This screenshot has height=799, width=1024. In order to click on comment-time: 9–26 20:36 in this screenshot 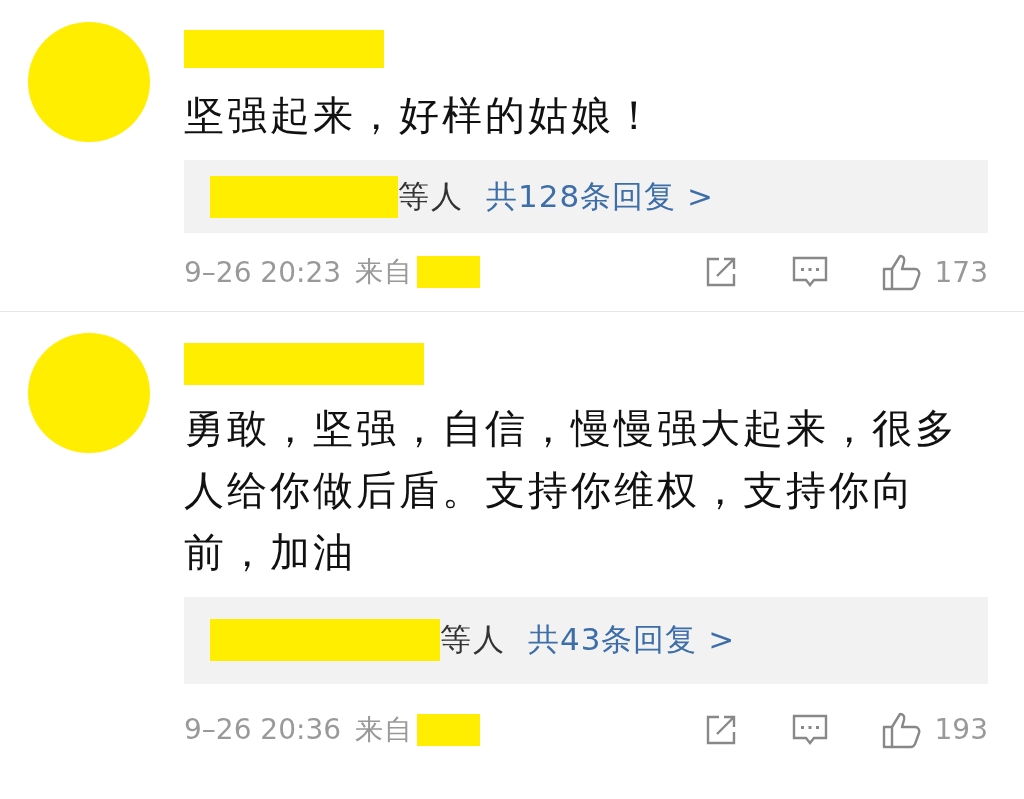, I will do `click(263, 730)`.